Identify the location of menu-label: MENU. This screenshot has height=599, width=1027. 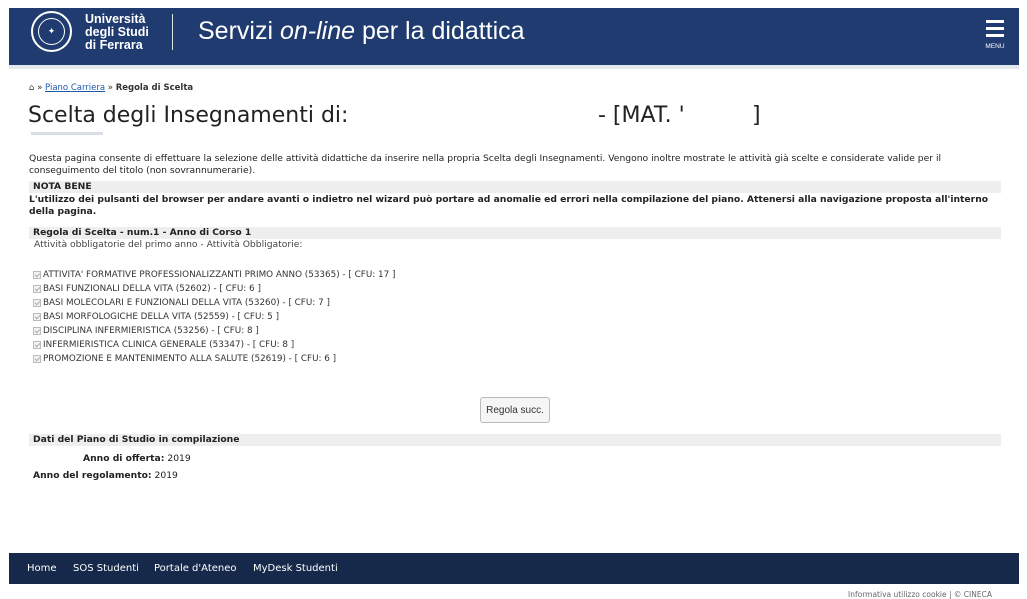
(995, 46).